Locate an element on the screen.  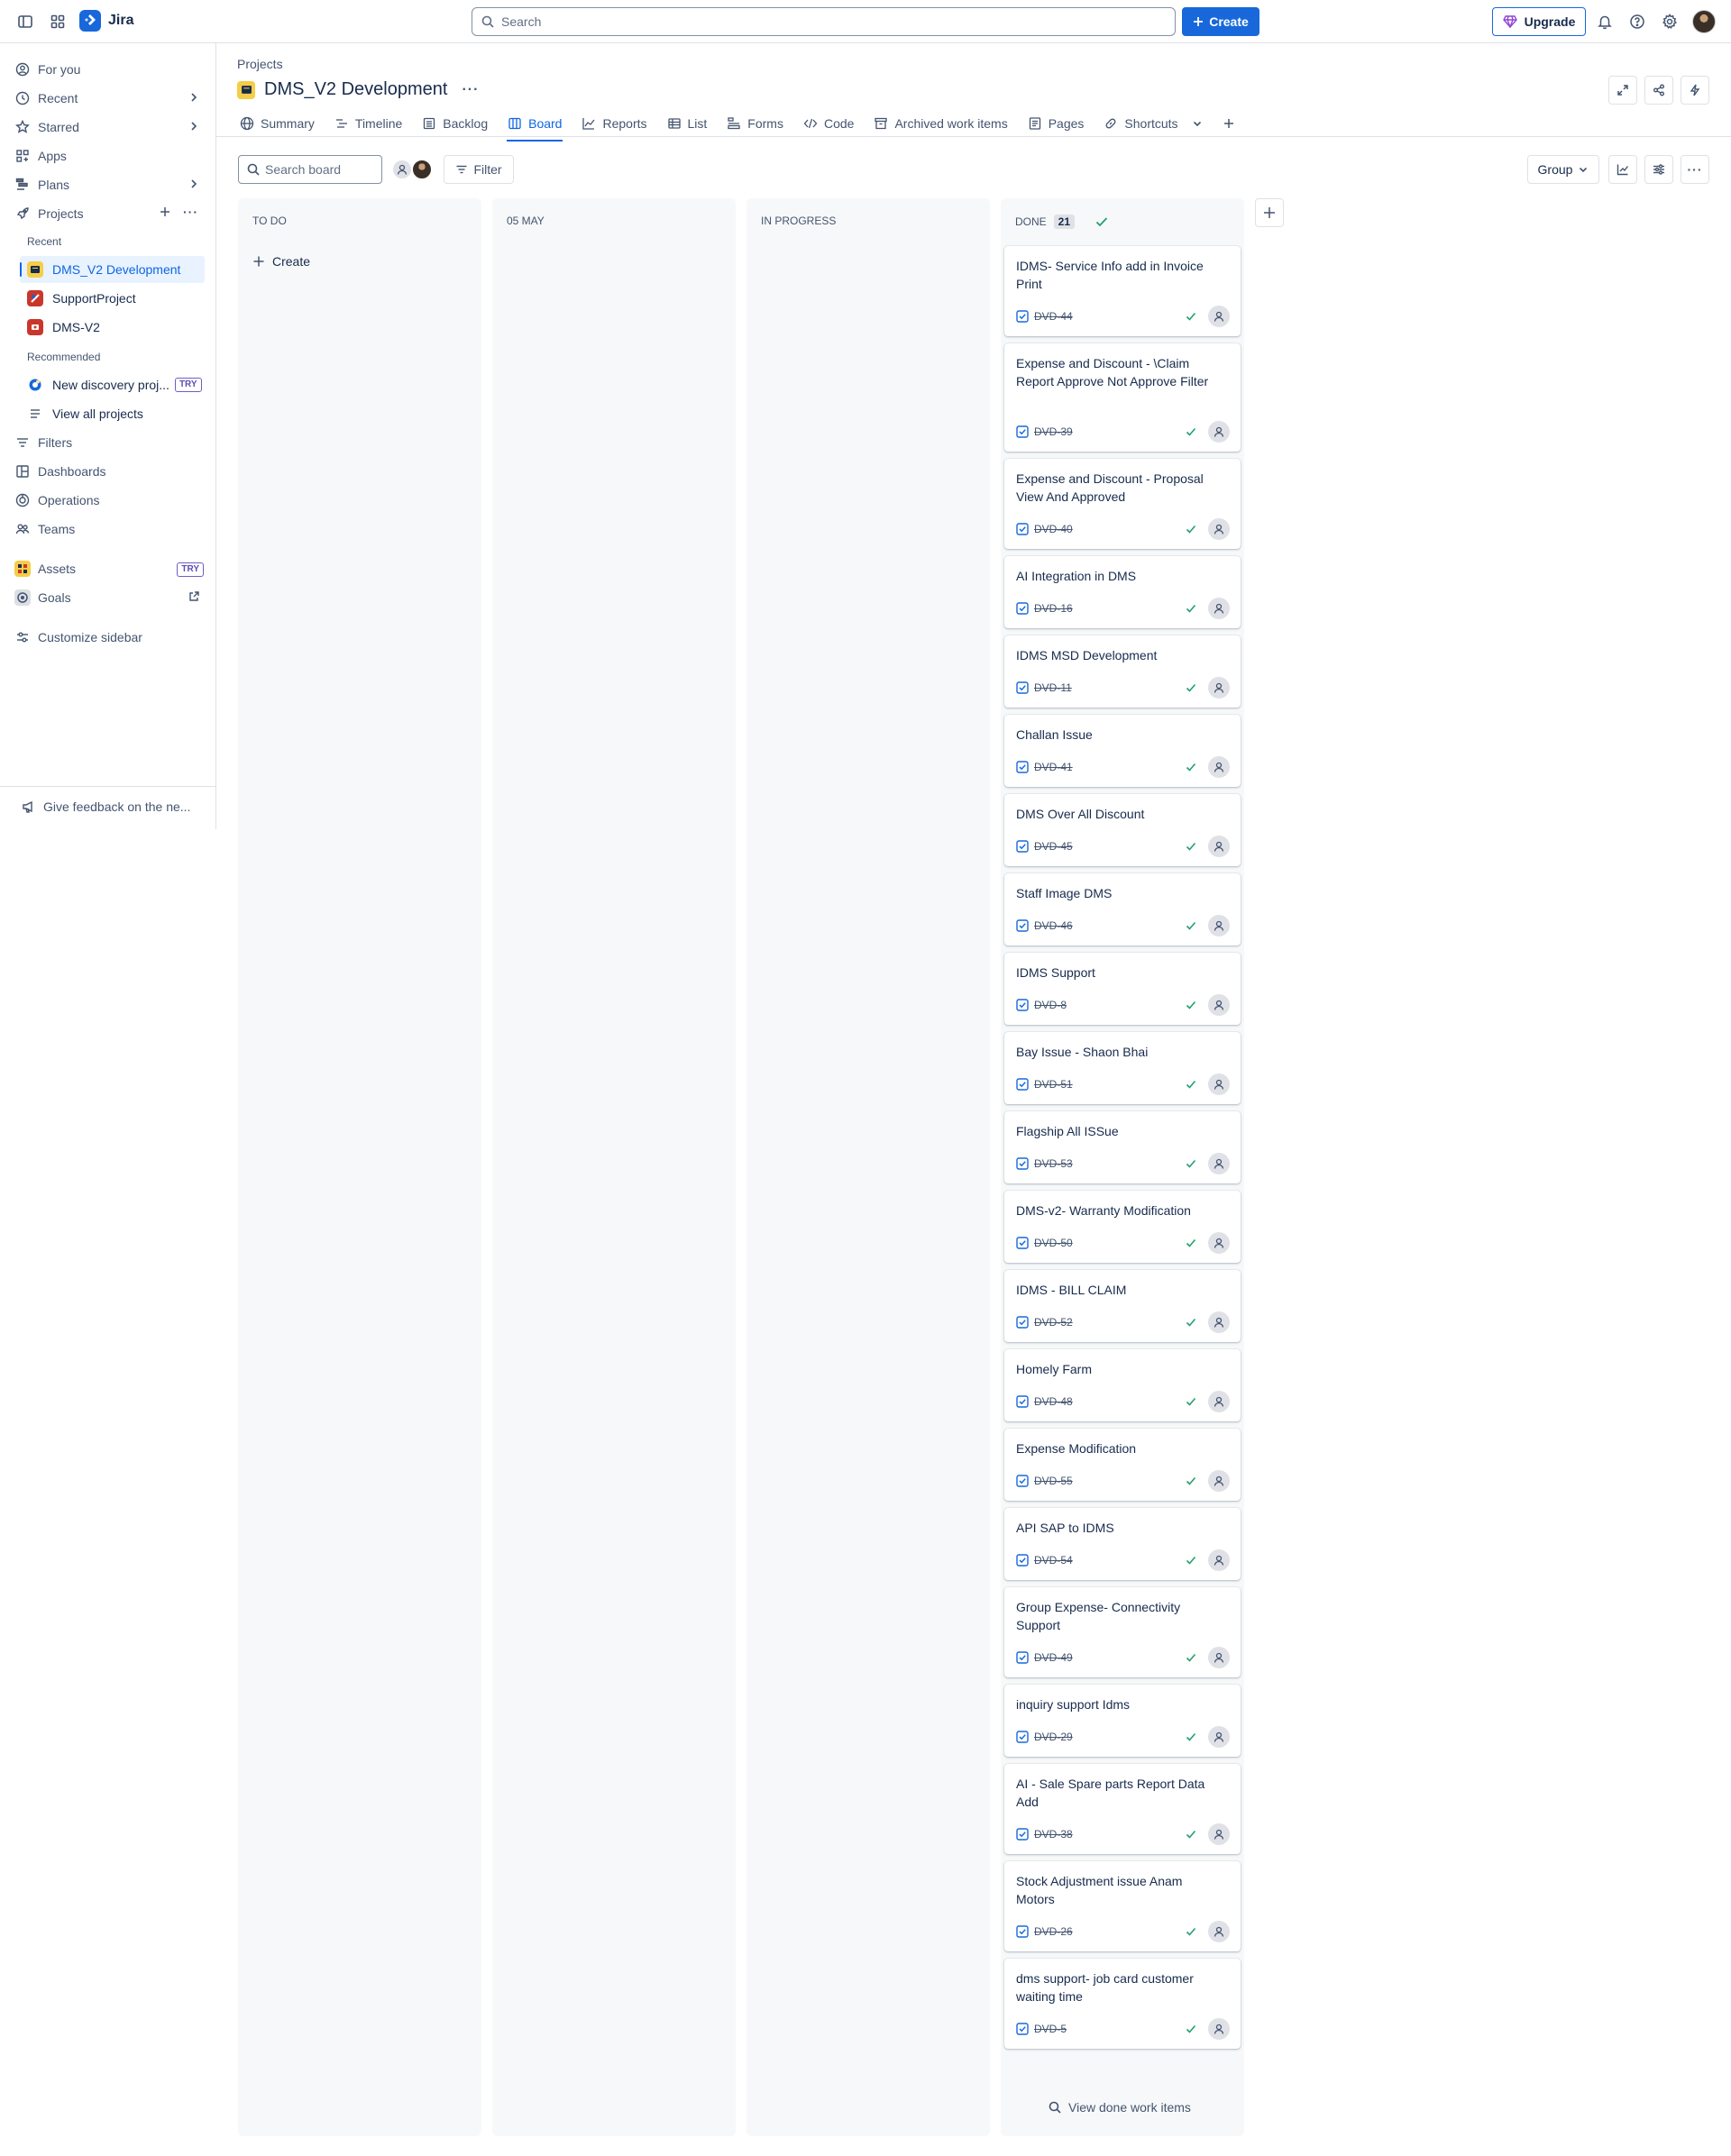
work-item-key: DVD-26 is located at coordinates (1053, 1931).